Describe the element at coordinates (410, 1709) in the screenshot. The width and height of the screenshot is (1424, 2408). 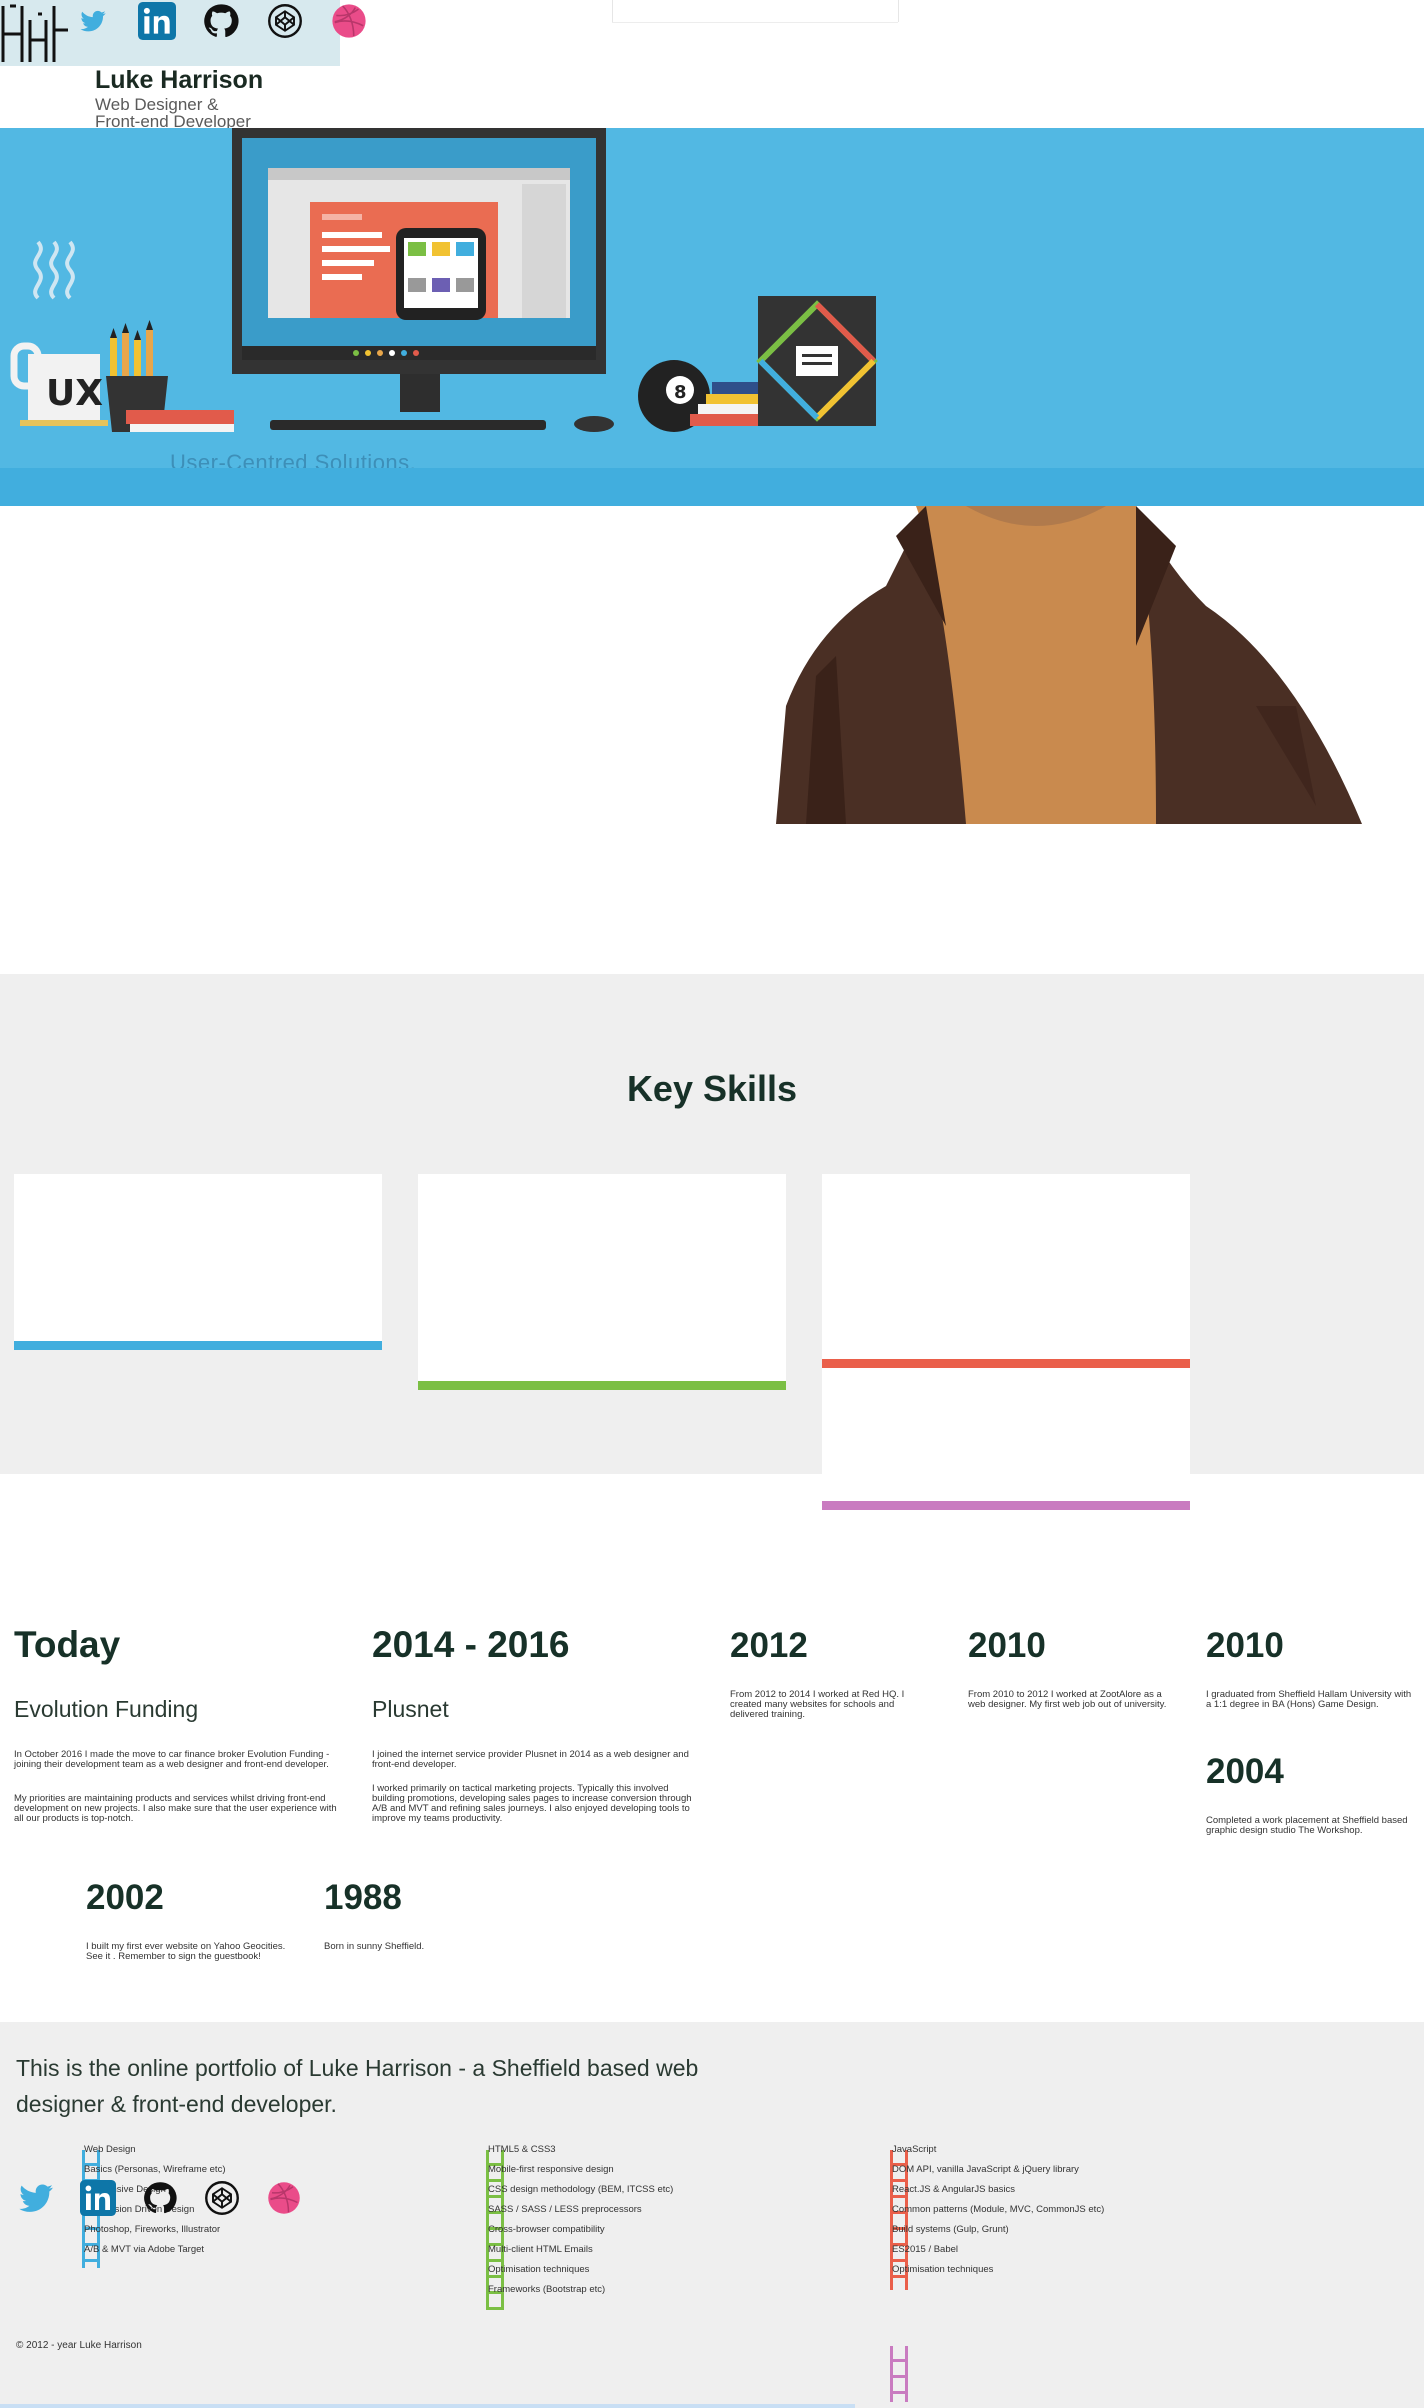
I see `timeline-title: Plusnet` at that location.